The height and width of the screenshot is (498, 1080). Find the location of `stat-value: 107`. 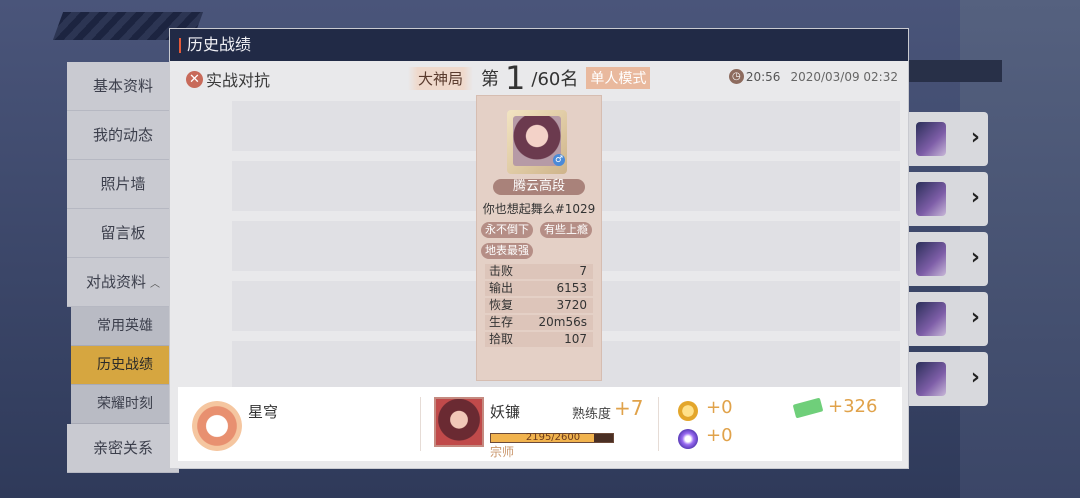

stat-value: 107 is located at coordinates (575, 339).